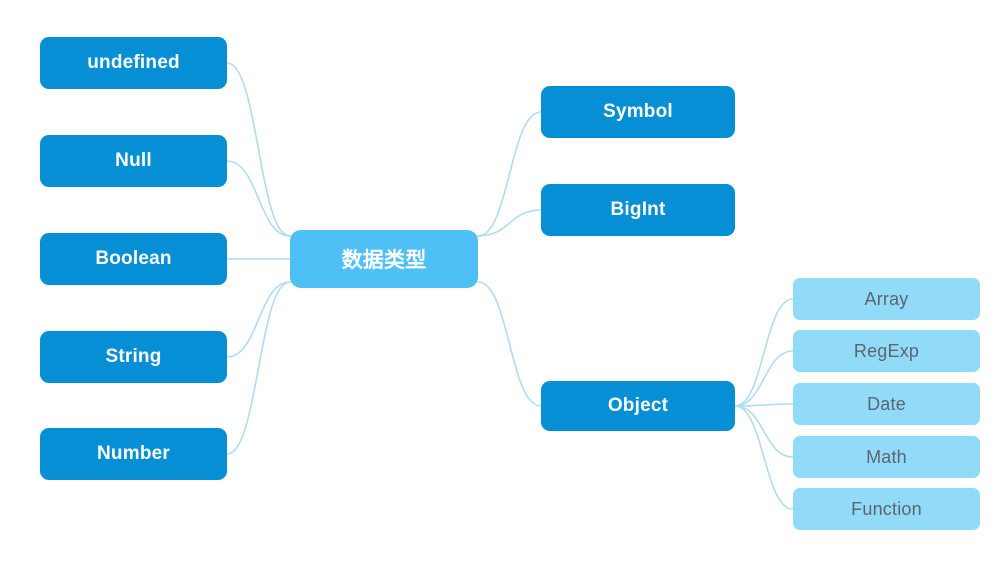  What do you see at coordinates (886, 457) in the screenshot?
I see `node-math: Math` at bounding box center [886, 457].